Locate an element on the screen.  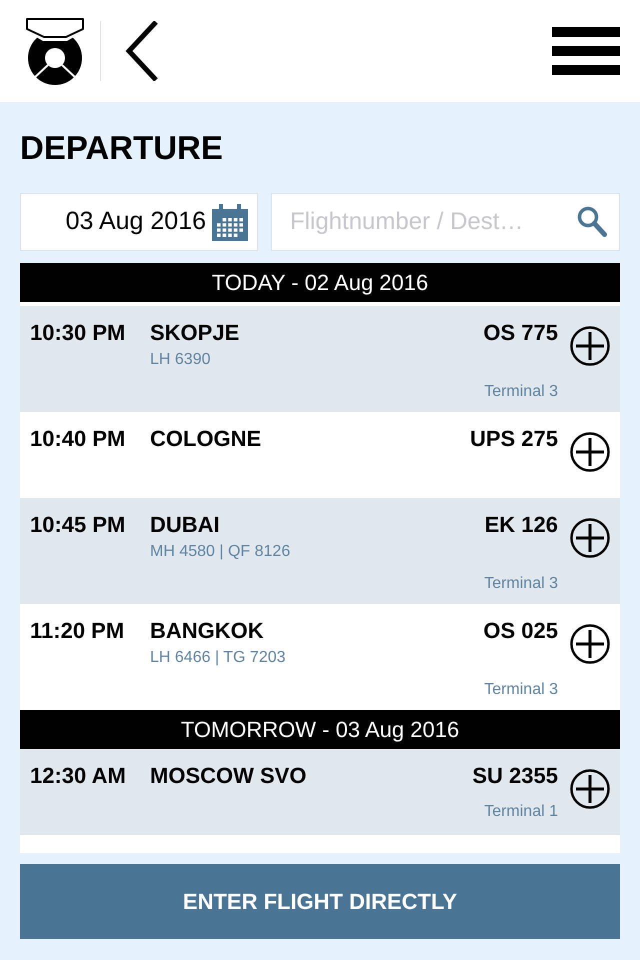
flight-number: EK 126 is located at coordinates (521, 525).